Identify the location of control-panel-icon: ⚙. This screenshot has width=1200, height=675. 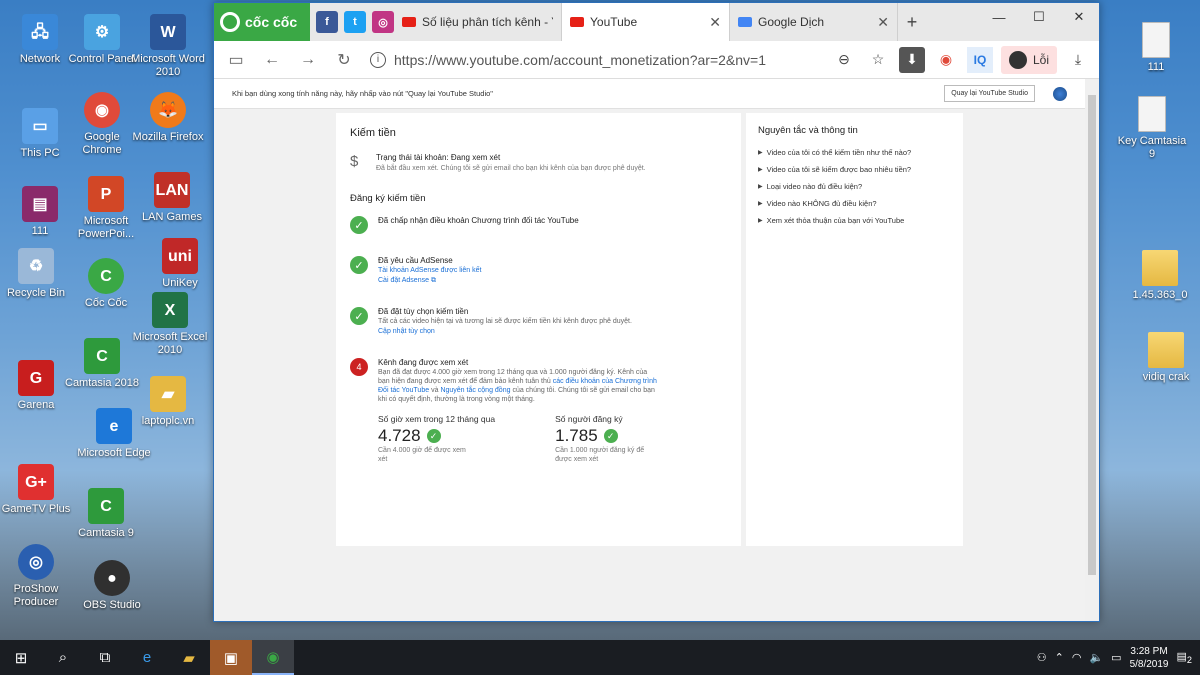
(102, 32).